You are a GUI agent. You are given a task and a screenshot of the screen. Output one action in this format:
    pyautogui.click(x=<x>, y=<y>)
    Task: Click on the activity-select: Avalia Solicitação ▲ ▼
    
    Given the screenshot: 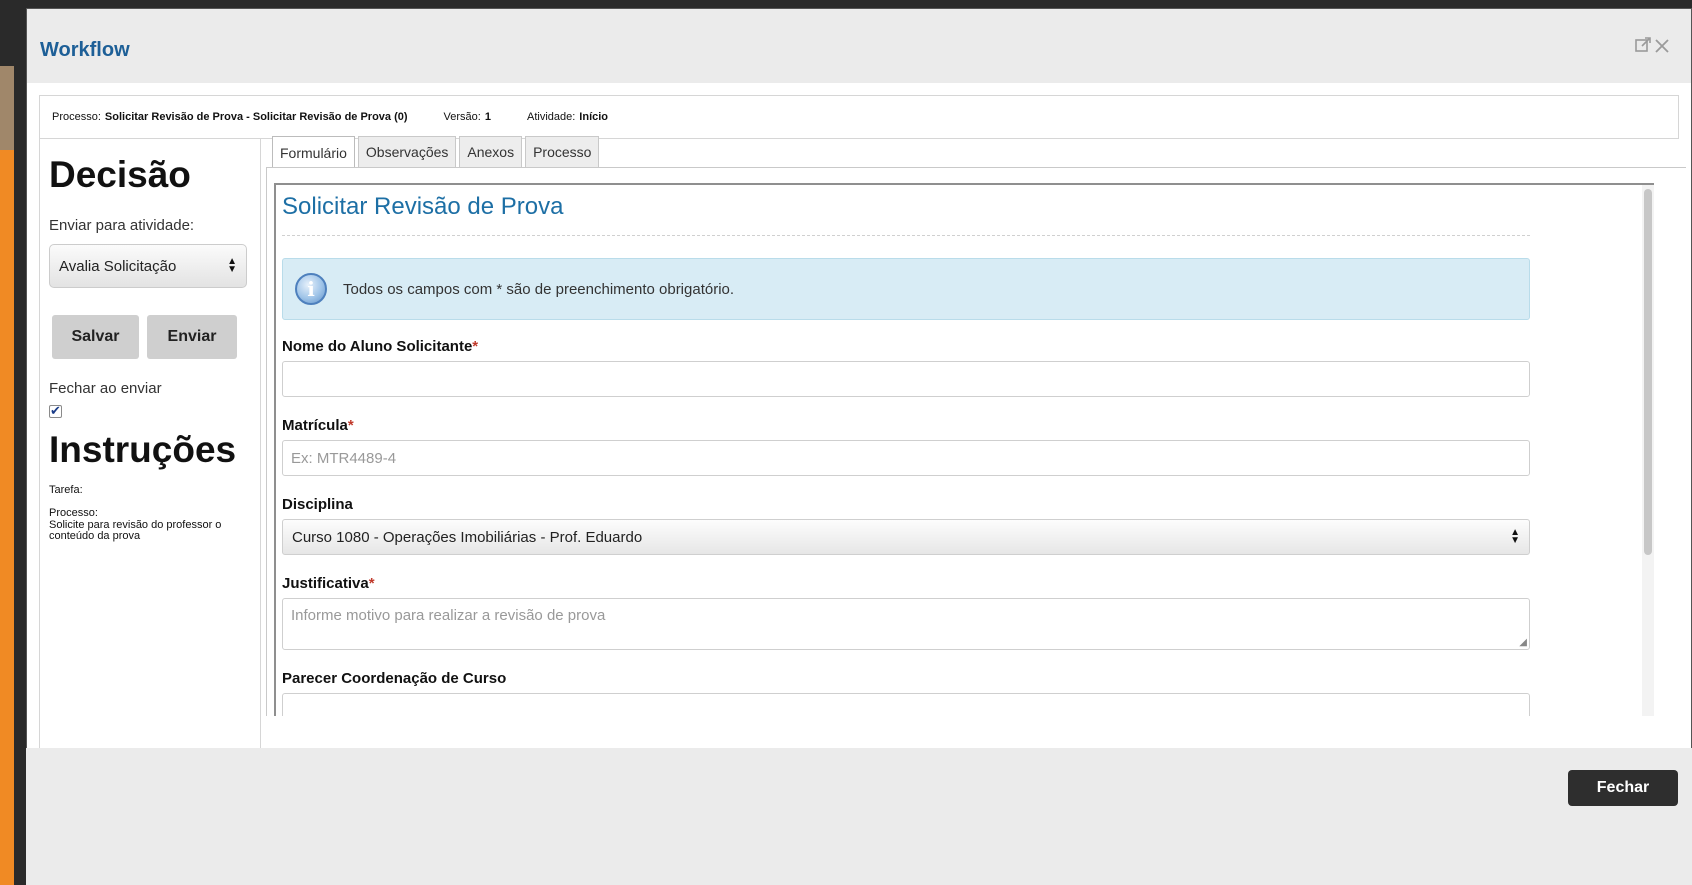 What is the action you would take?
    pyautogui.click(x=148, y=266)
    